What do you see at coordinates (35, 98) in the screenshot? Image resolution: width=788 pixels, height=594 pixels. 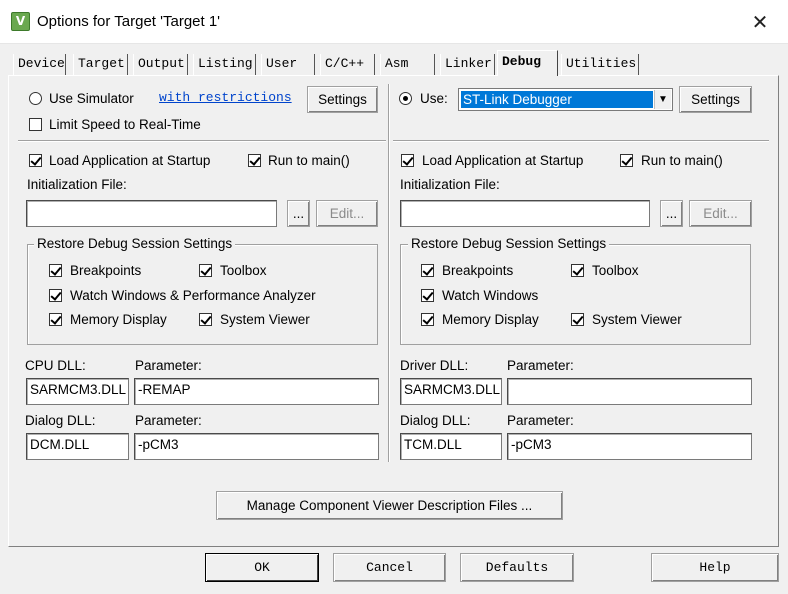 I see `use-simulator-radio` at bounding box center [35, 98].